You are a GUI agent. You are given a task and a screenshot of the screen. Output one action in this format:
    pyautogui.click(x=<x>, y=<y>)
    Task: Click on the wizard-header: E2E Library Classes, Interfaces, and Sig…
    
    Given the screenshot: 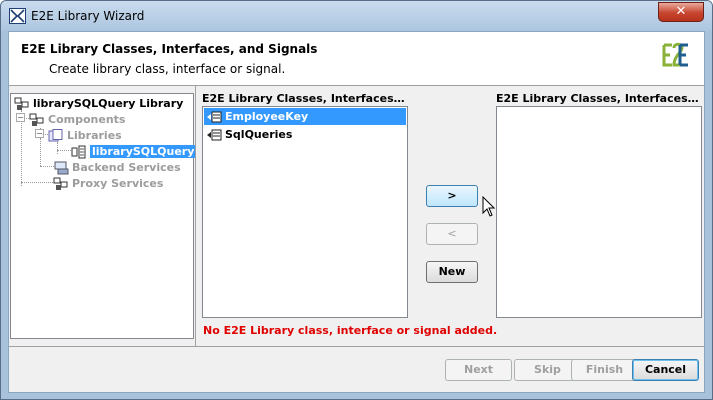 What is the action you would take?
    pyautogui.click(x=356, y=59)
    